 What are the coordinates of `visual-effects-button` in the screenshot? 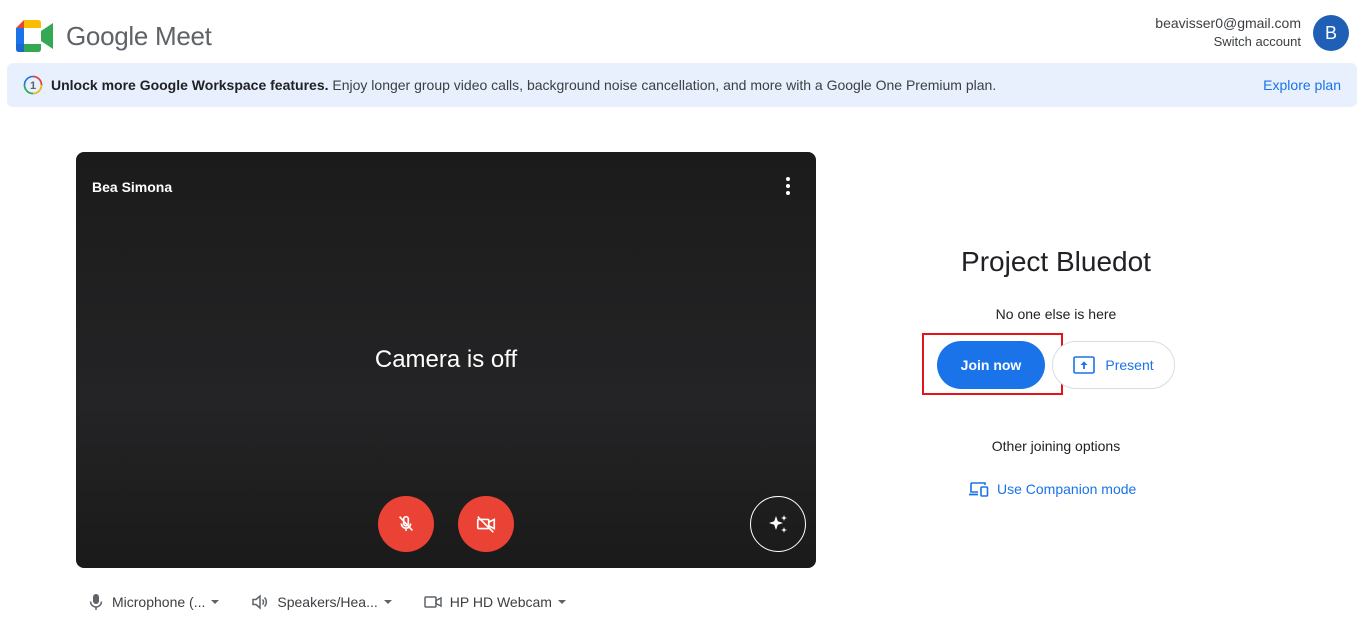 It's located at (778, 524).